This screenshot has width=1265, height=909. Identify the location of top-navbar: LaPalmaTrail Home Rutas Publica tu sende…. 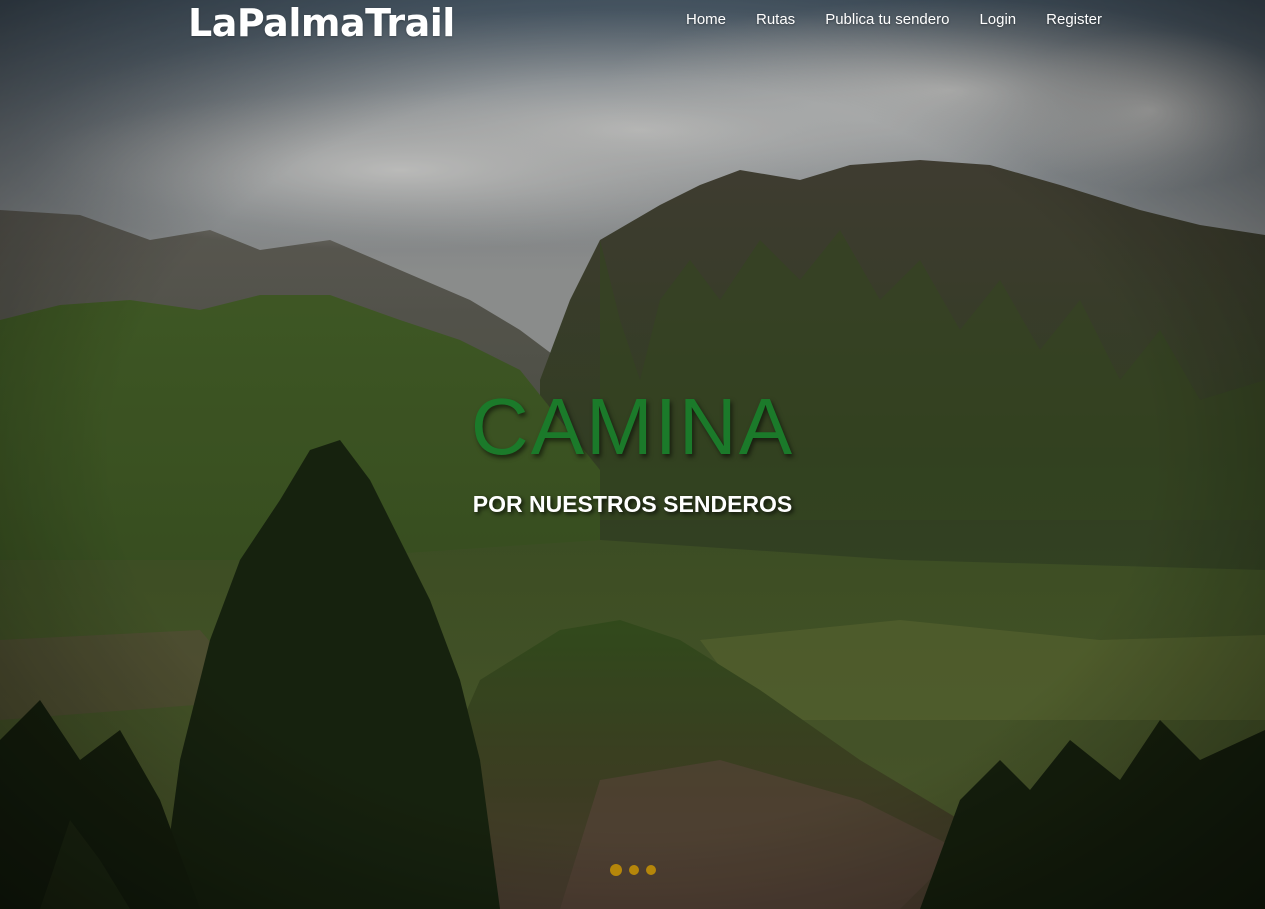
(632, 23).